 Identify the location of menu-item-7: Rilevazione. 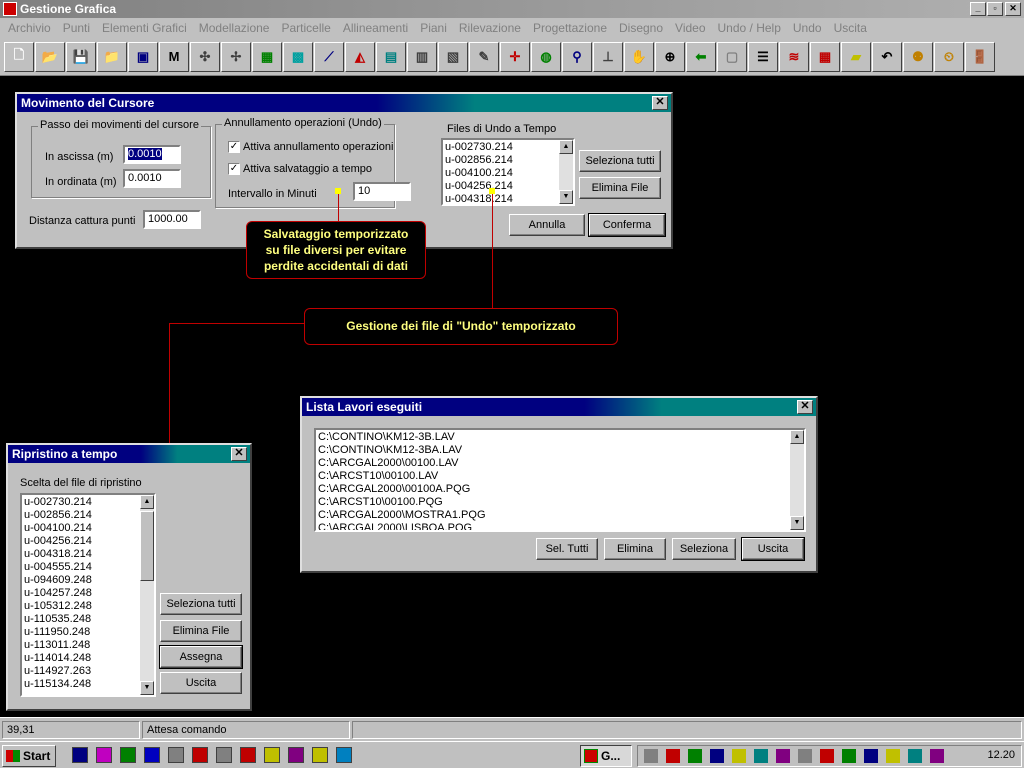
(490, 28).